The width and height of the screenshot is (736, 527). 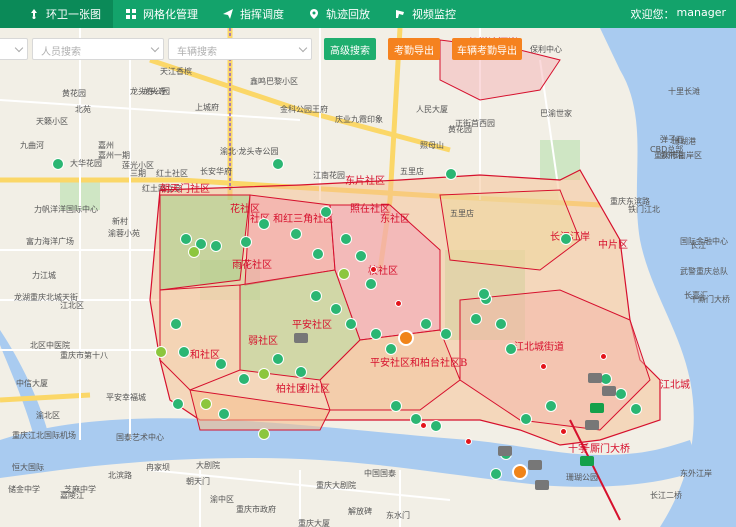 I want to click on nav-item-grid-management: 网格化管理, so click(x=161, y=14).